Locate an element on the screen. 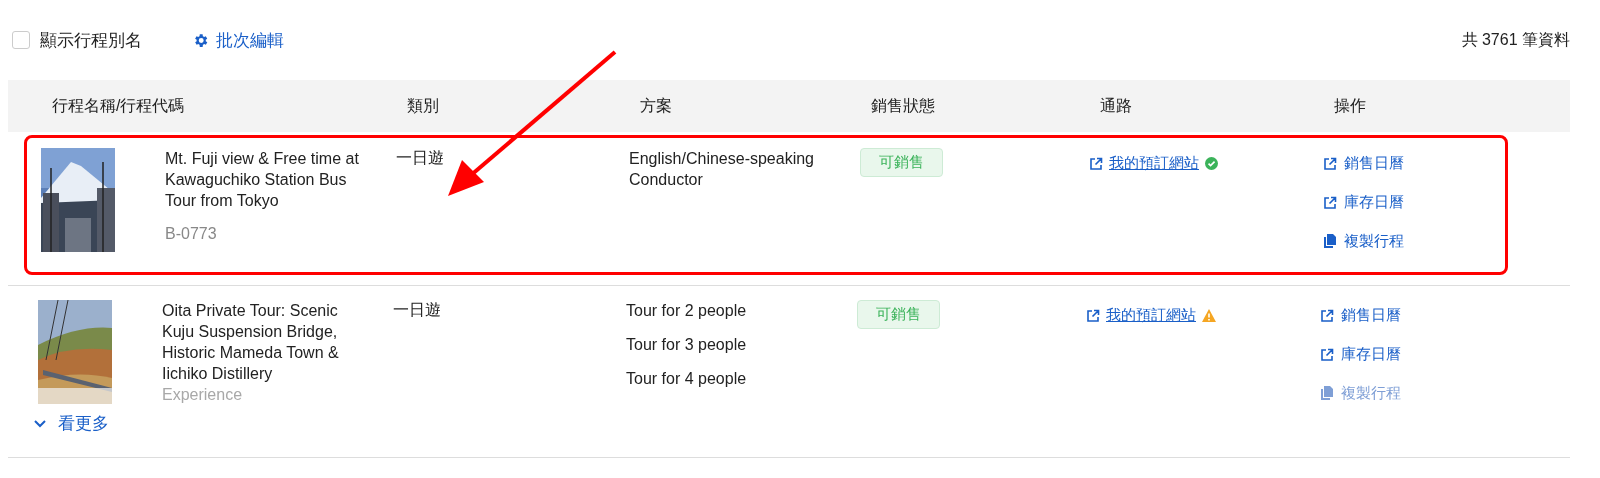 The height and width of the screenshot is (478, 1600). column-header: 通路 is located at coordinates (1116, 105).